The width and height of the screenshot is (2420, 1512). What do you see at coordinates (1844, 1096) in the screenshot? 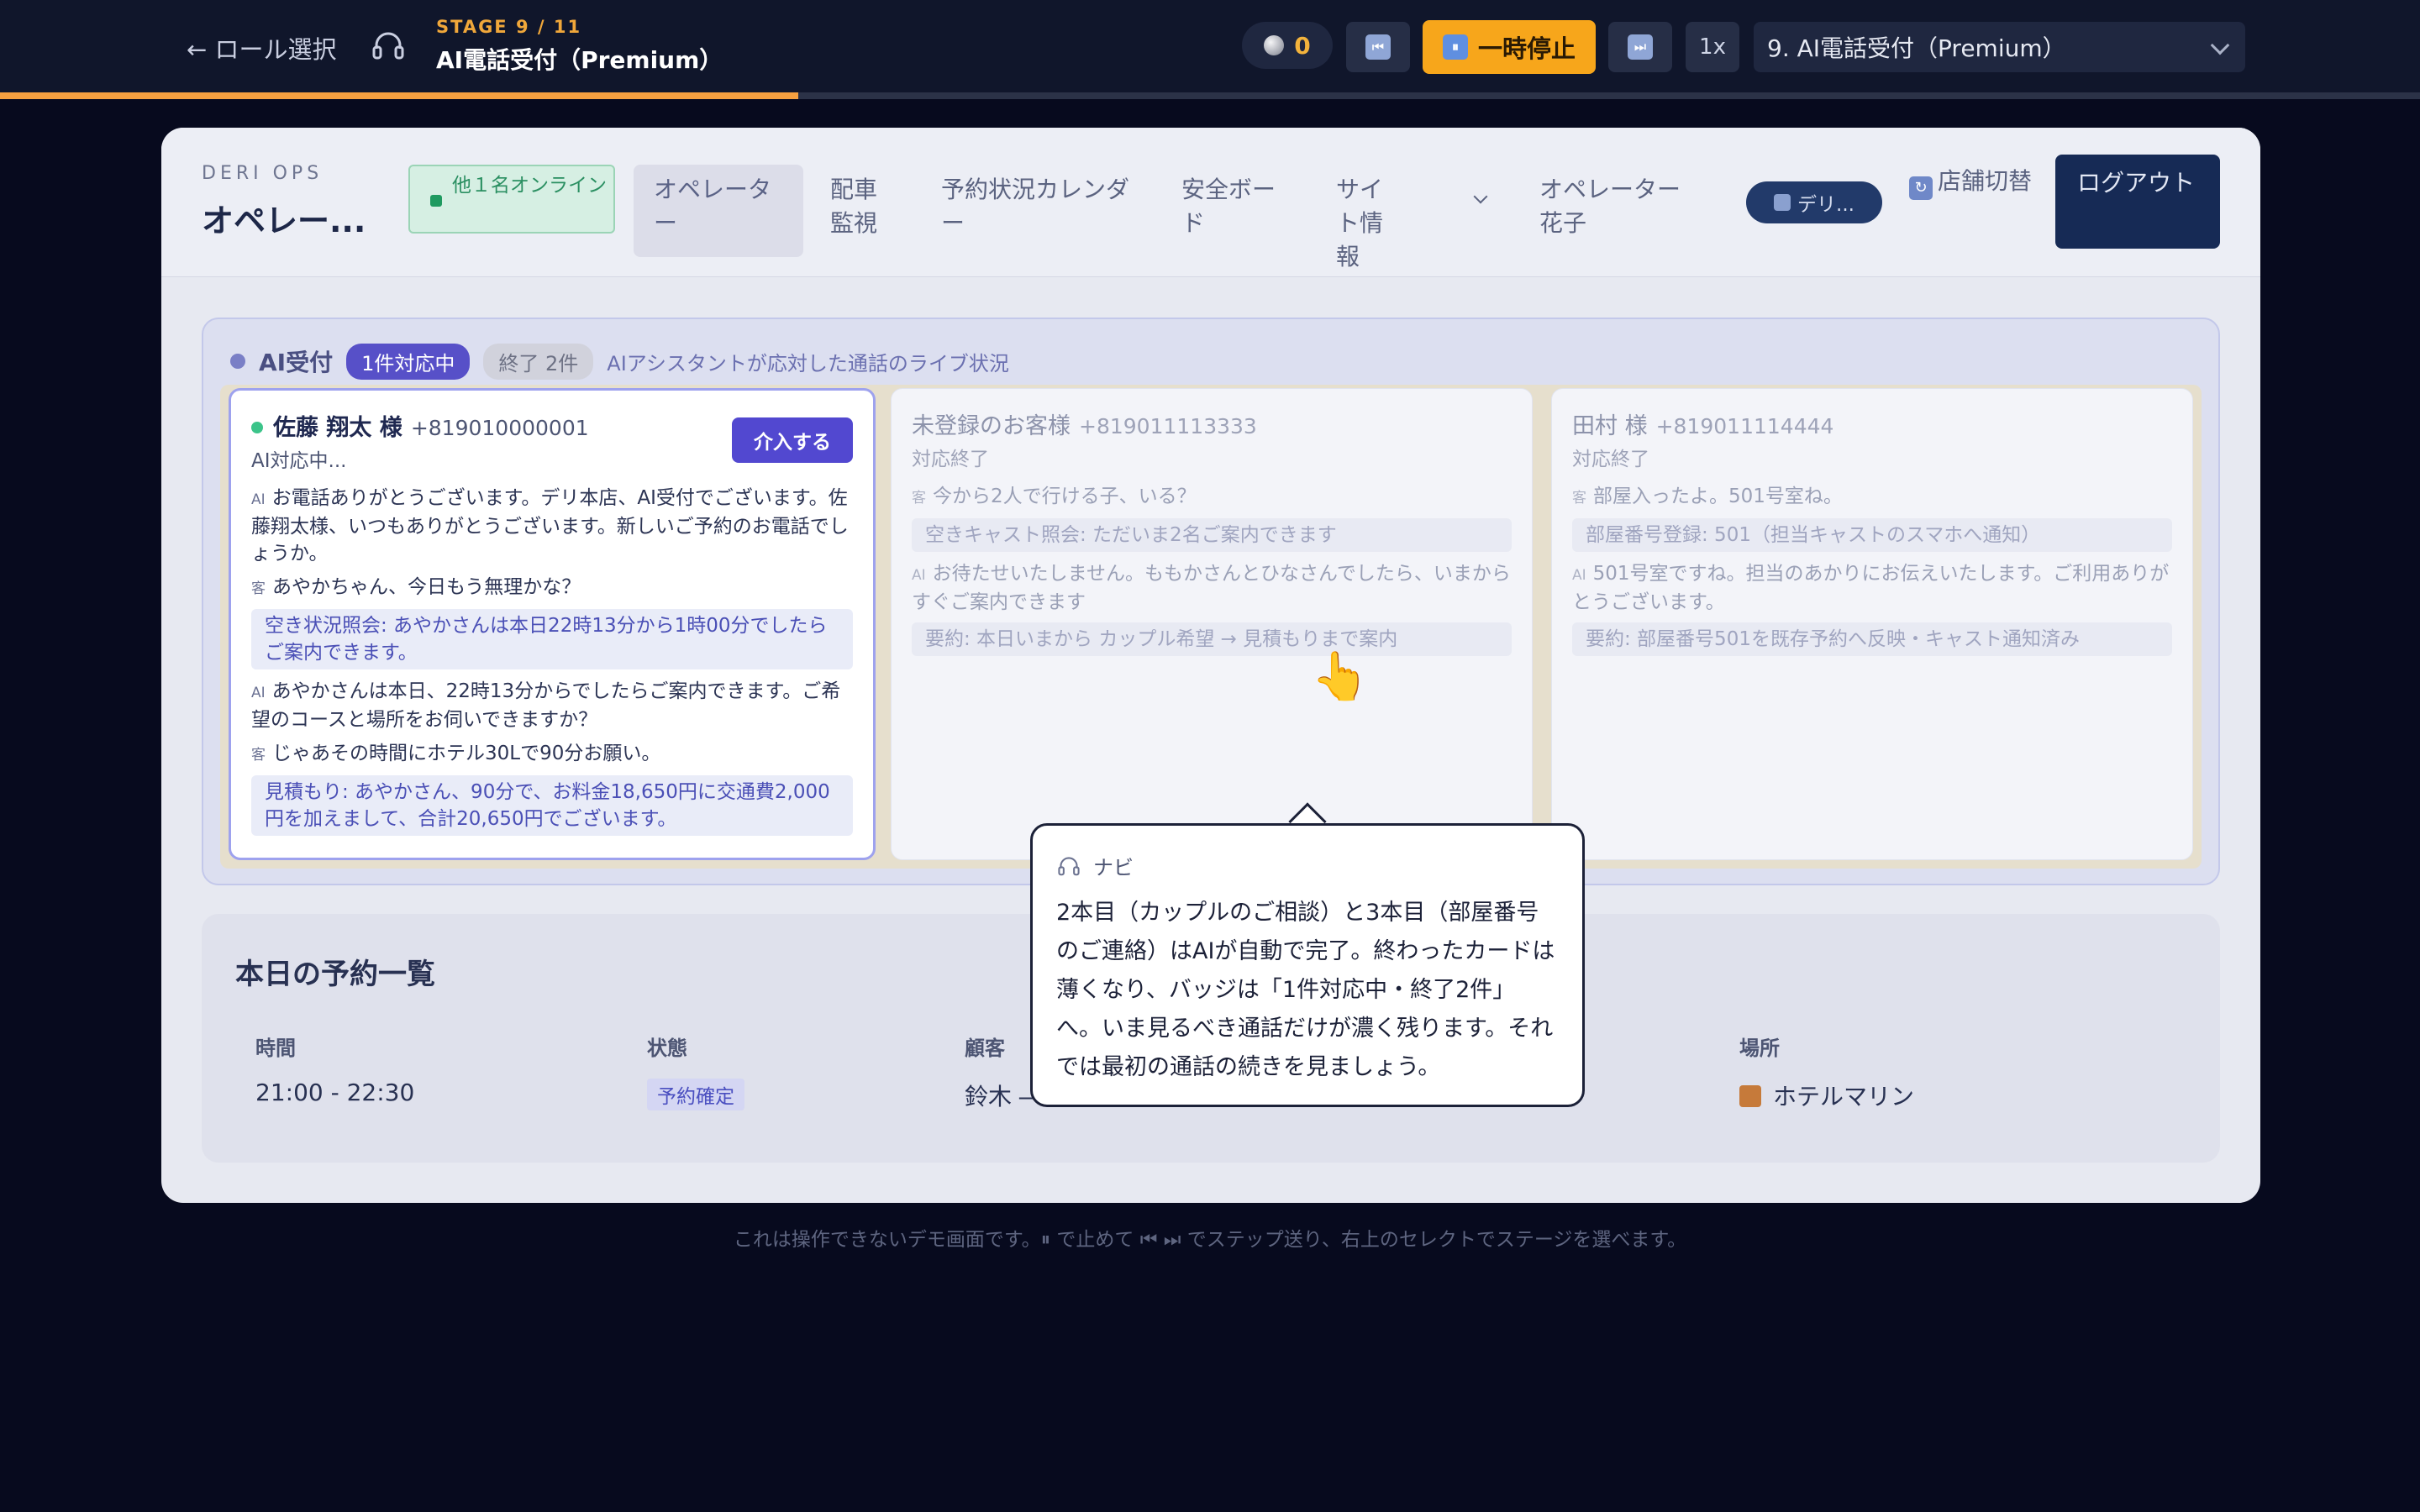
I see `reservation-place-text: ホテルマリン` at bounding box center [1844, 1096].